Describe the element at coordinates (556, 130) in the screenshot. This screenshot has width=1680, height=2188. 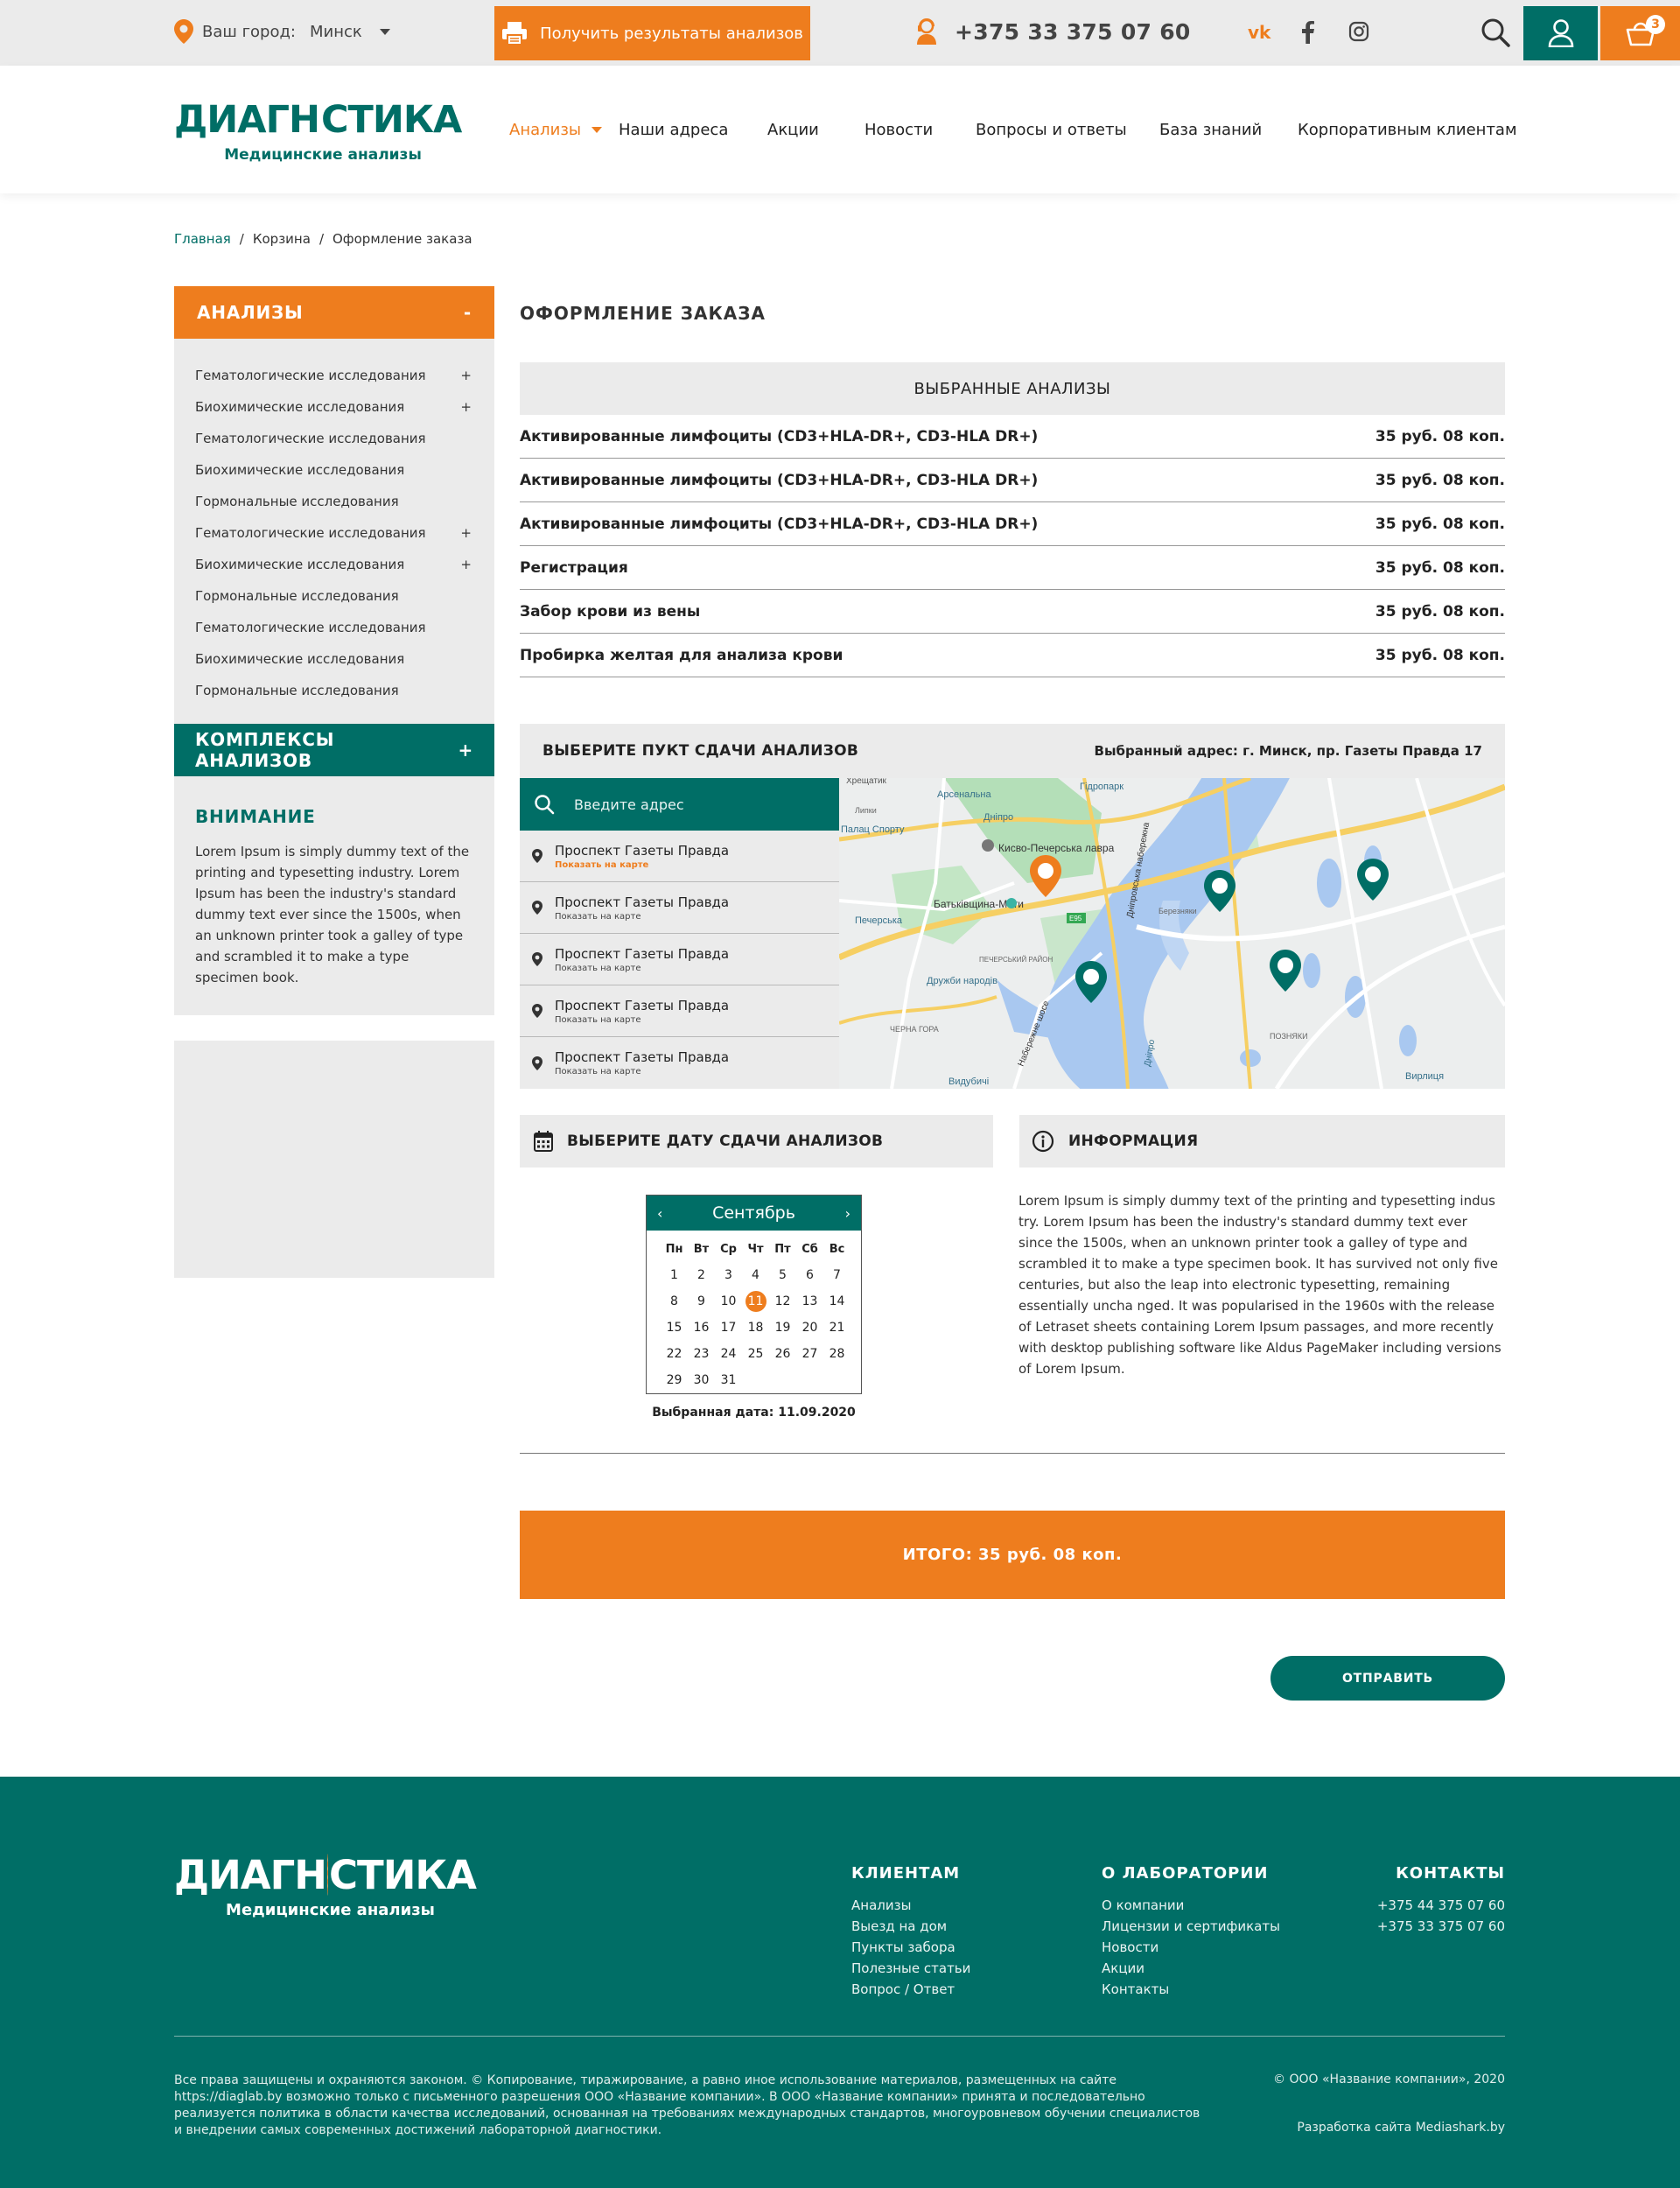
I see `nav-analyses: Анализы` at that location.